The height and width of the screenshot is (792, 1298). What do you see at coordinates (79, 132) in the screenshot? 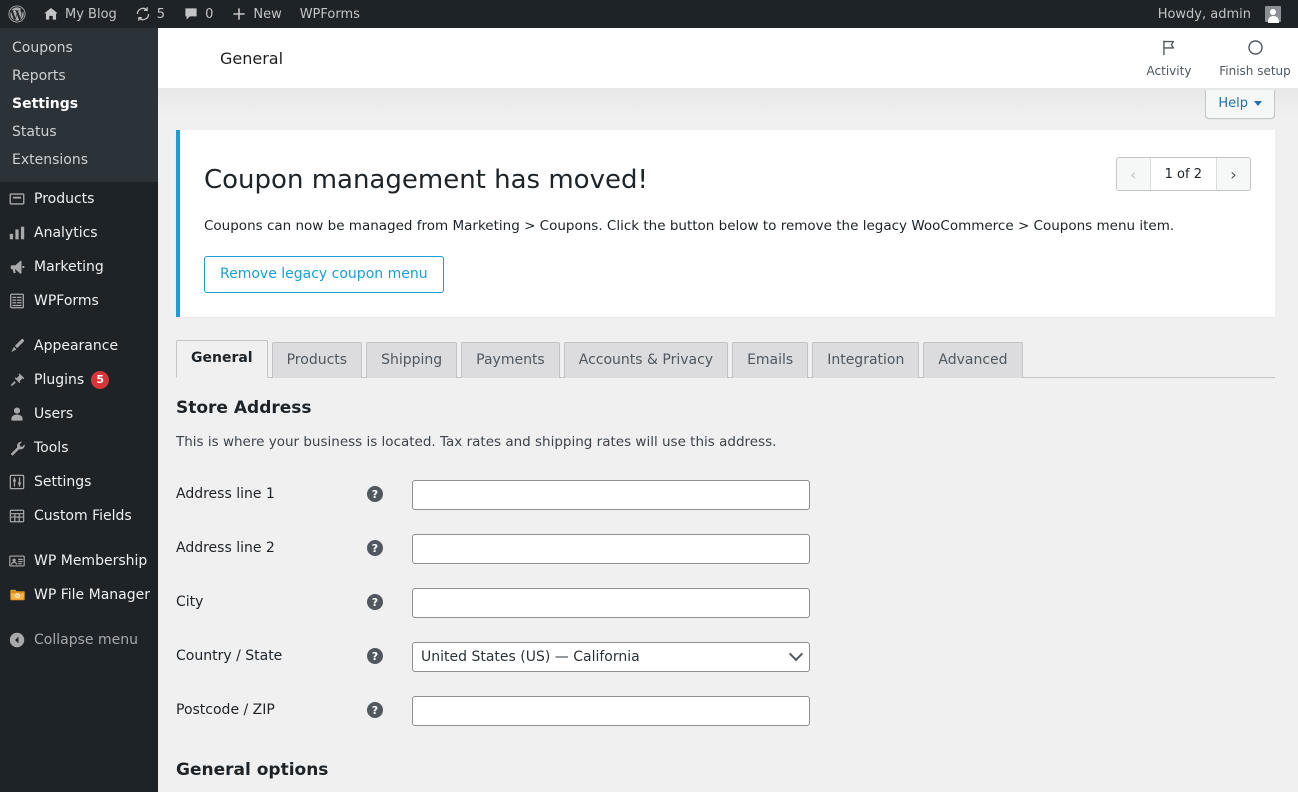
I see `sidebar-subitem-status: Status` at bounding box center [79, 132].